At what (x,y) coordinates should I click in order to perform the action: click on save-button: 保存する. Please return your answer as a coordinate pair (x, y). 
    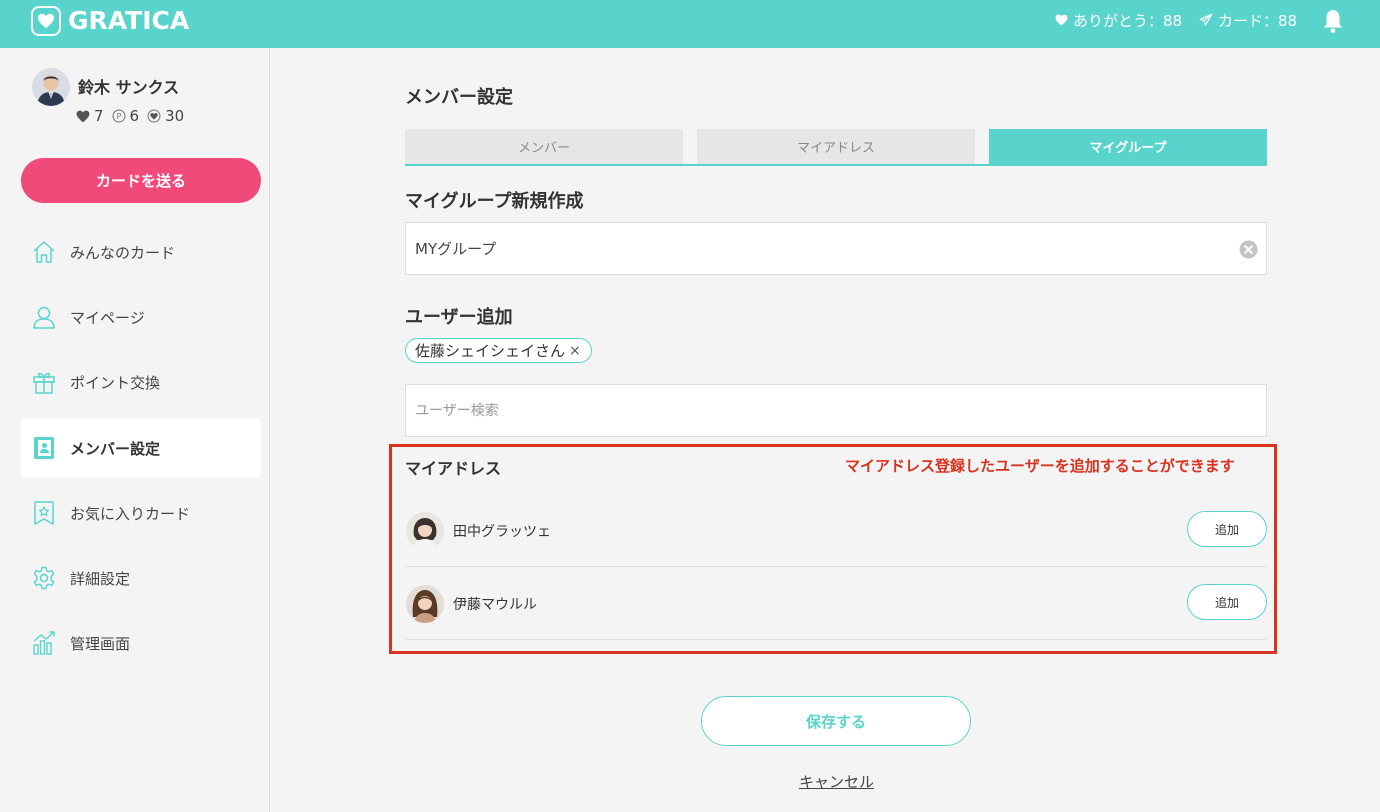
    Looking at the image, I should click on (836, 721).